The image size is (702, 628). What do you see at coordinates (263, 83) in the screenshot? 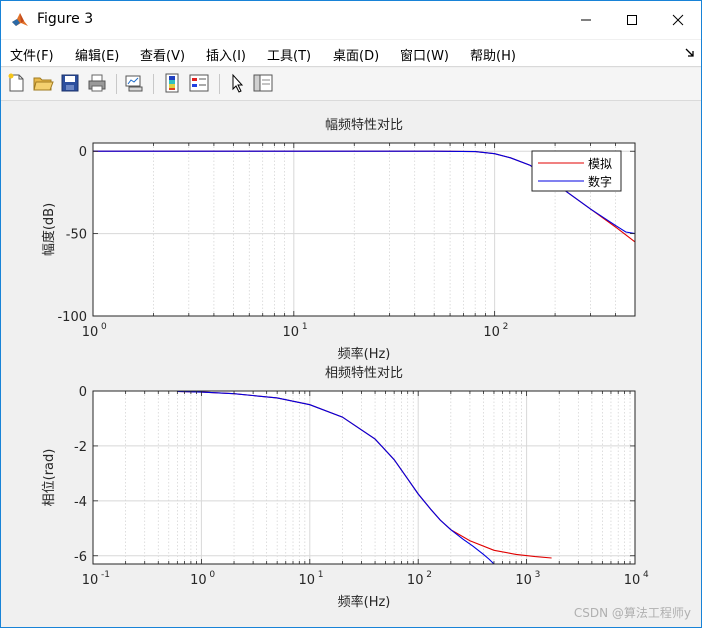
I see `plot-browser-icon` at bounding box center [263, 83].